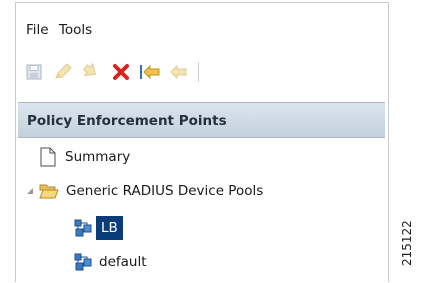 This screenshot has height=283, width=424. Describe the element at coordinates (150, 72) in the screenshot. I see `move-left-icon` at that location.